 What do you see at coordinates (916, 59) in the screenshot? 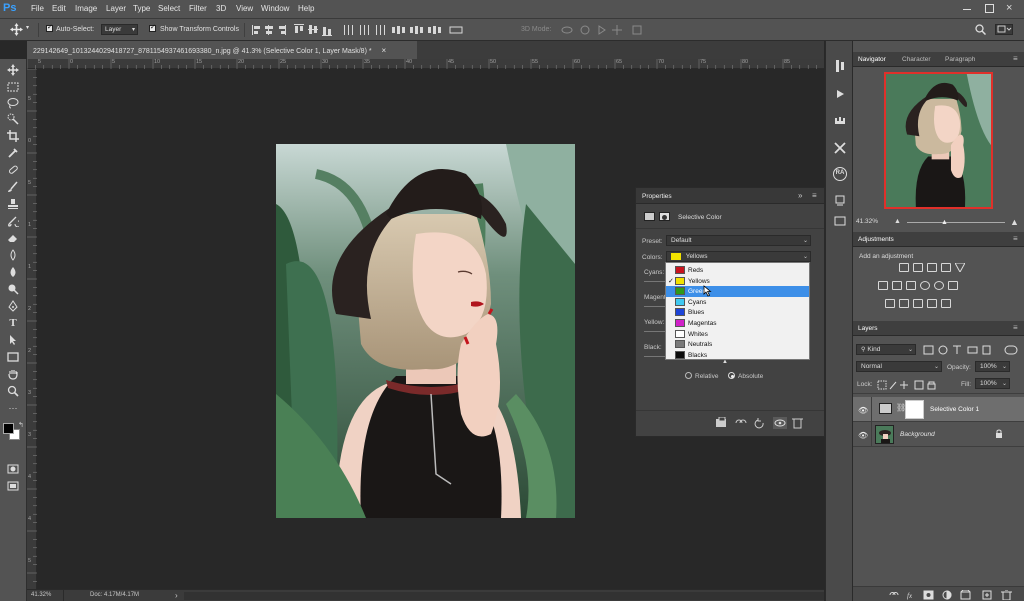
I see `tab-character: Character` at bounding box center [916, 59].